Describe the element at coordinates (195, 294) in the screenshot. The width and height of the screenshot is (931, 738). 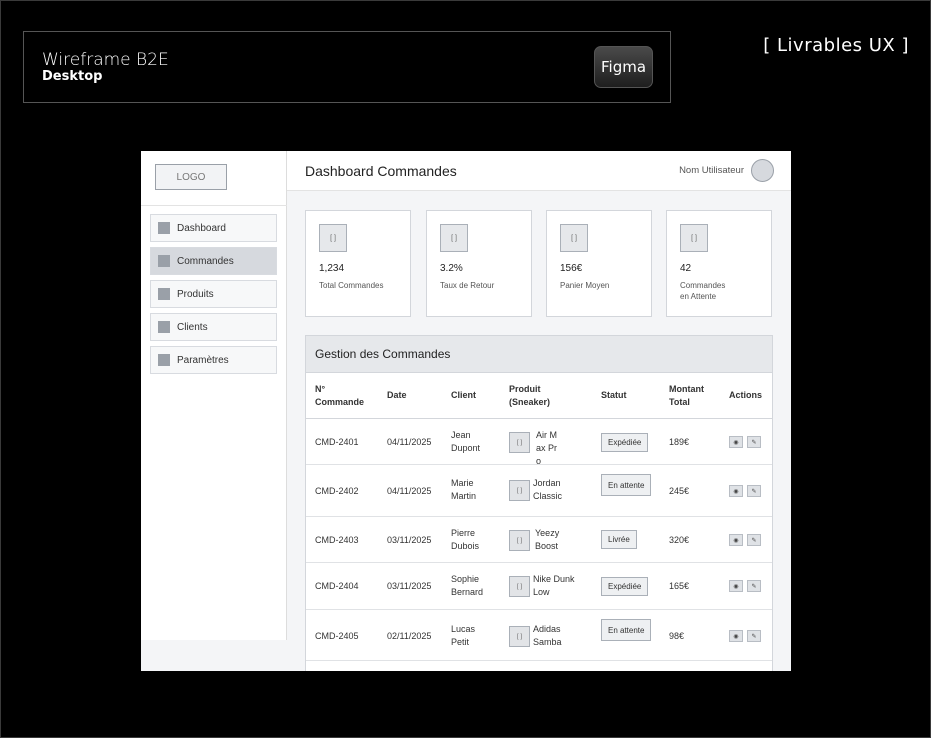
I see `sidebar-item-label: Produits` at that location.